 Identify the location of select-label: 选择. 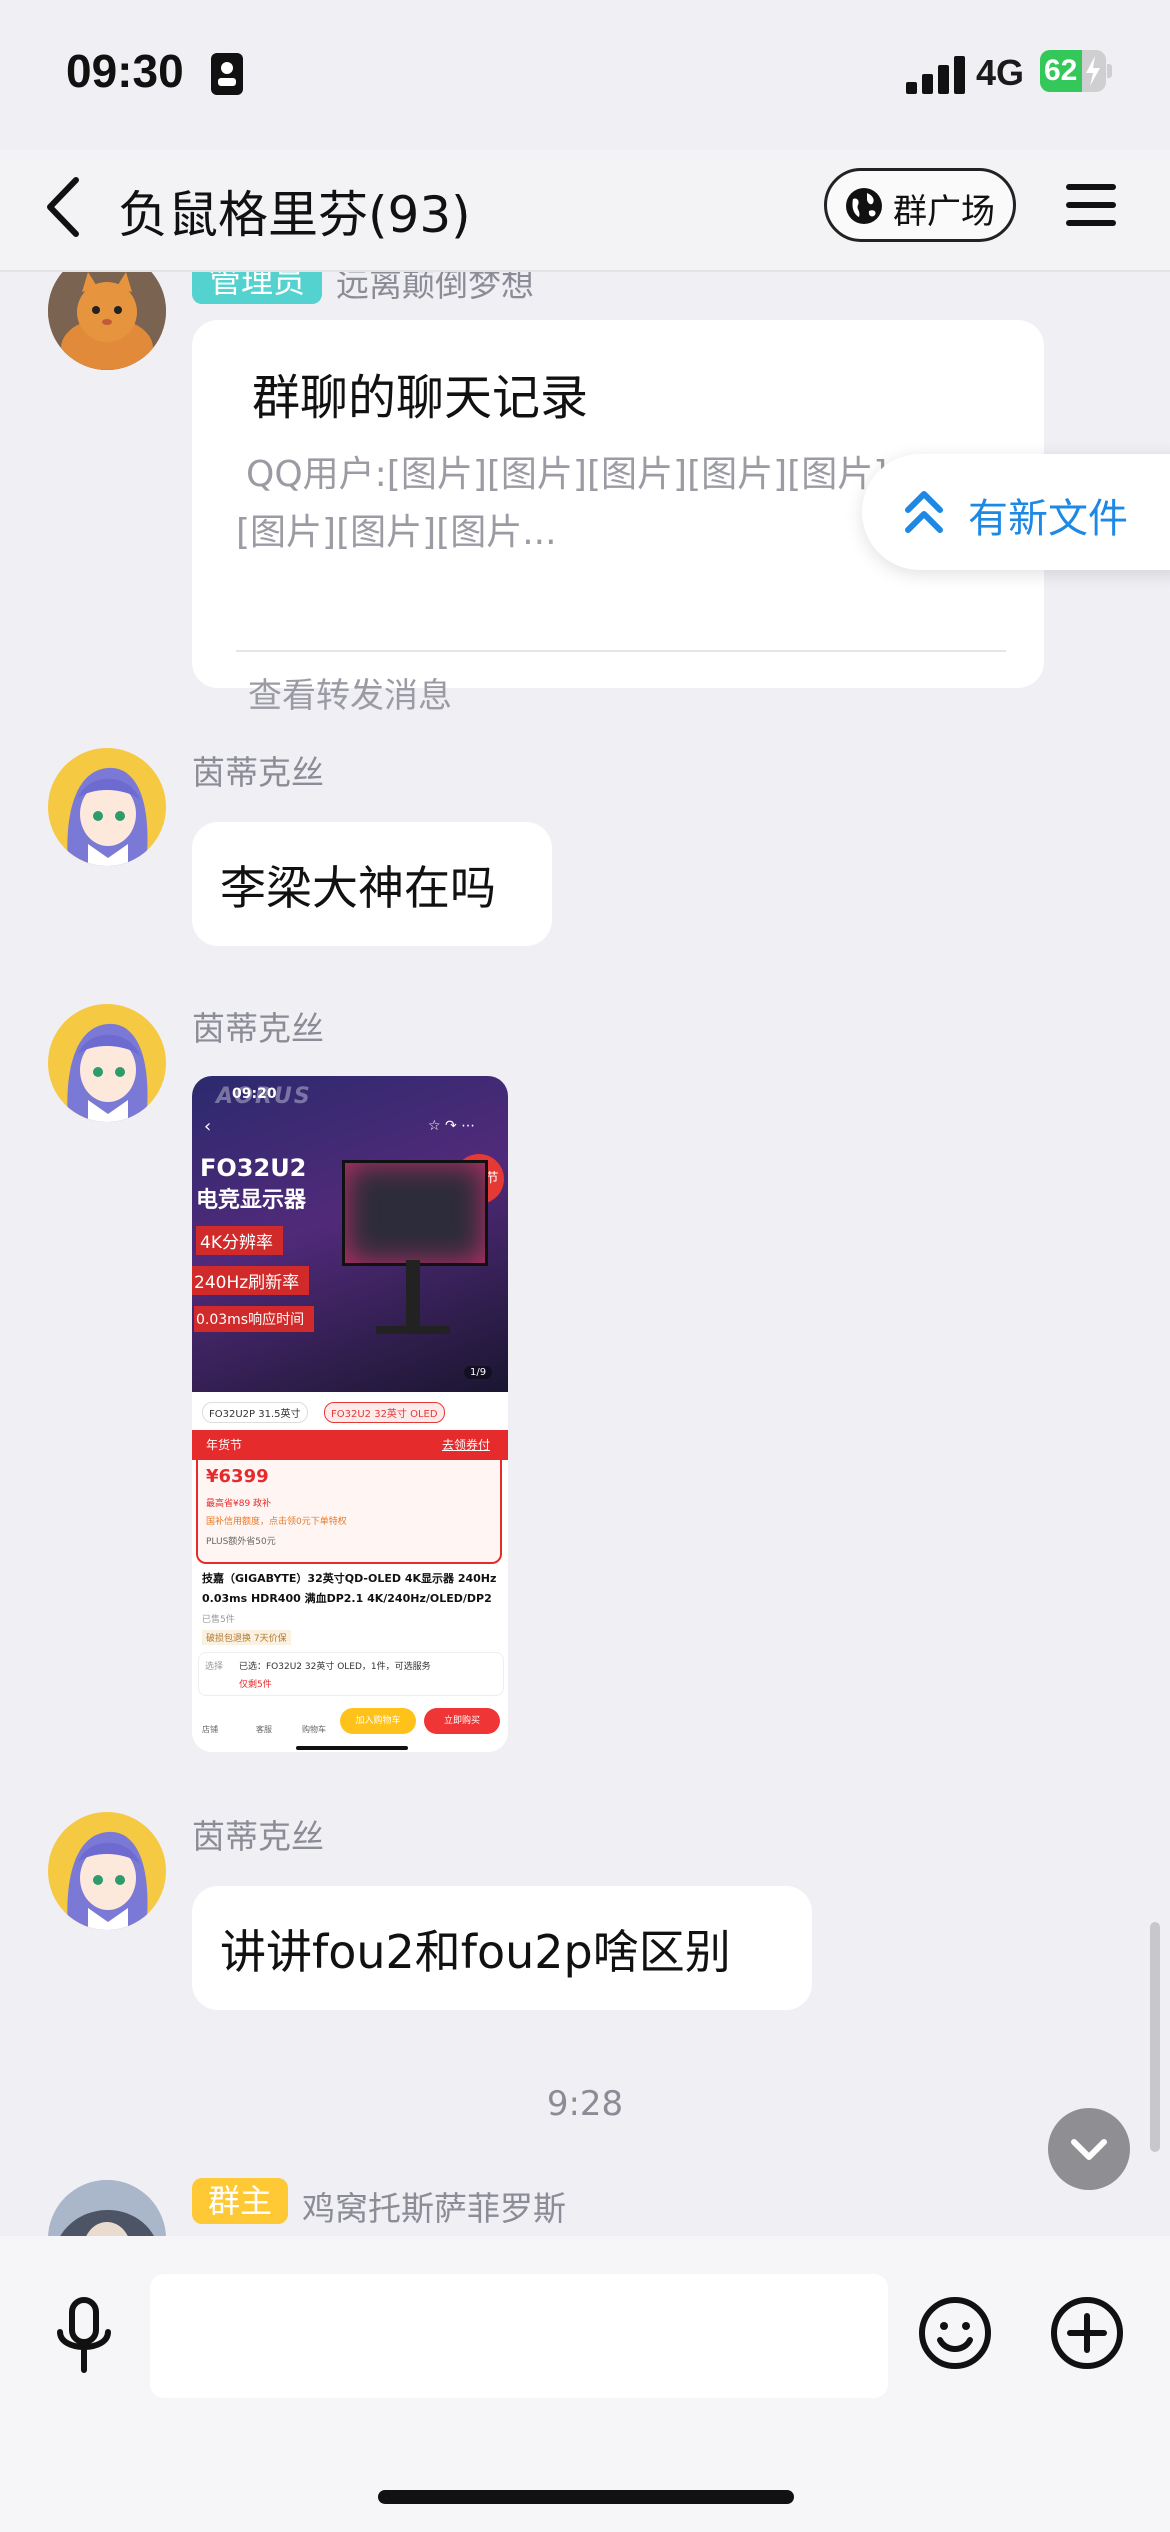
(214, 1667).